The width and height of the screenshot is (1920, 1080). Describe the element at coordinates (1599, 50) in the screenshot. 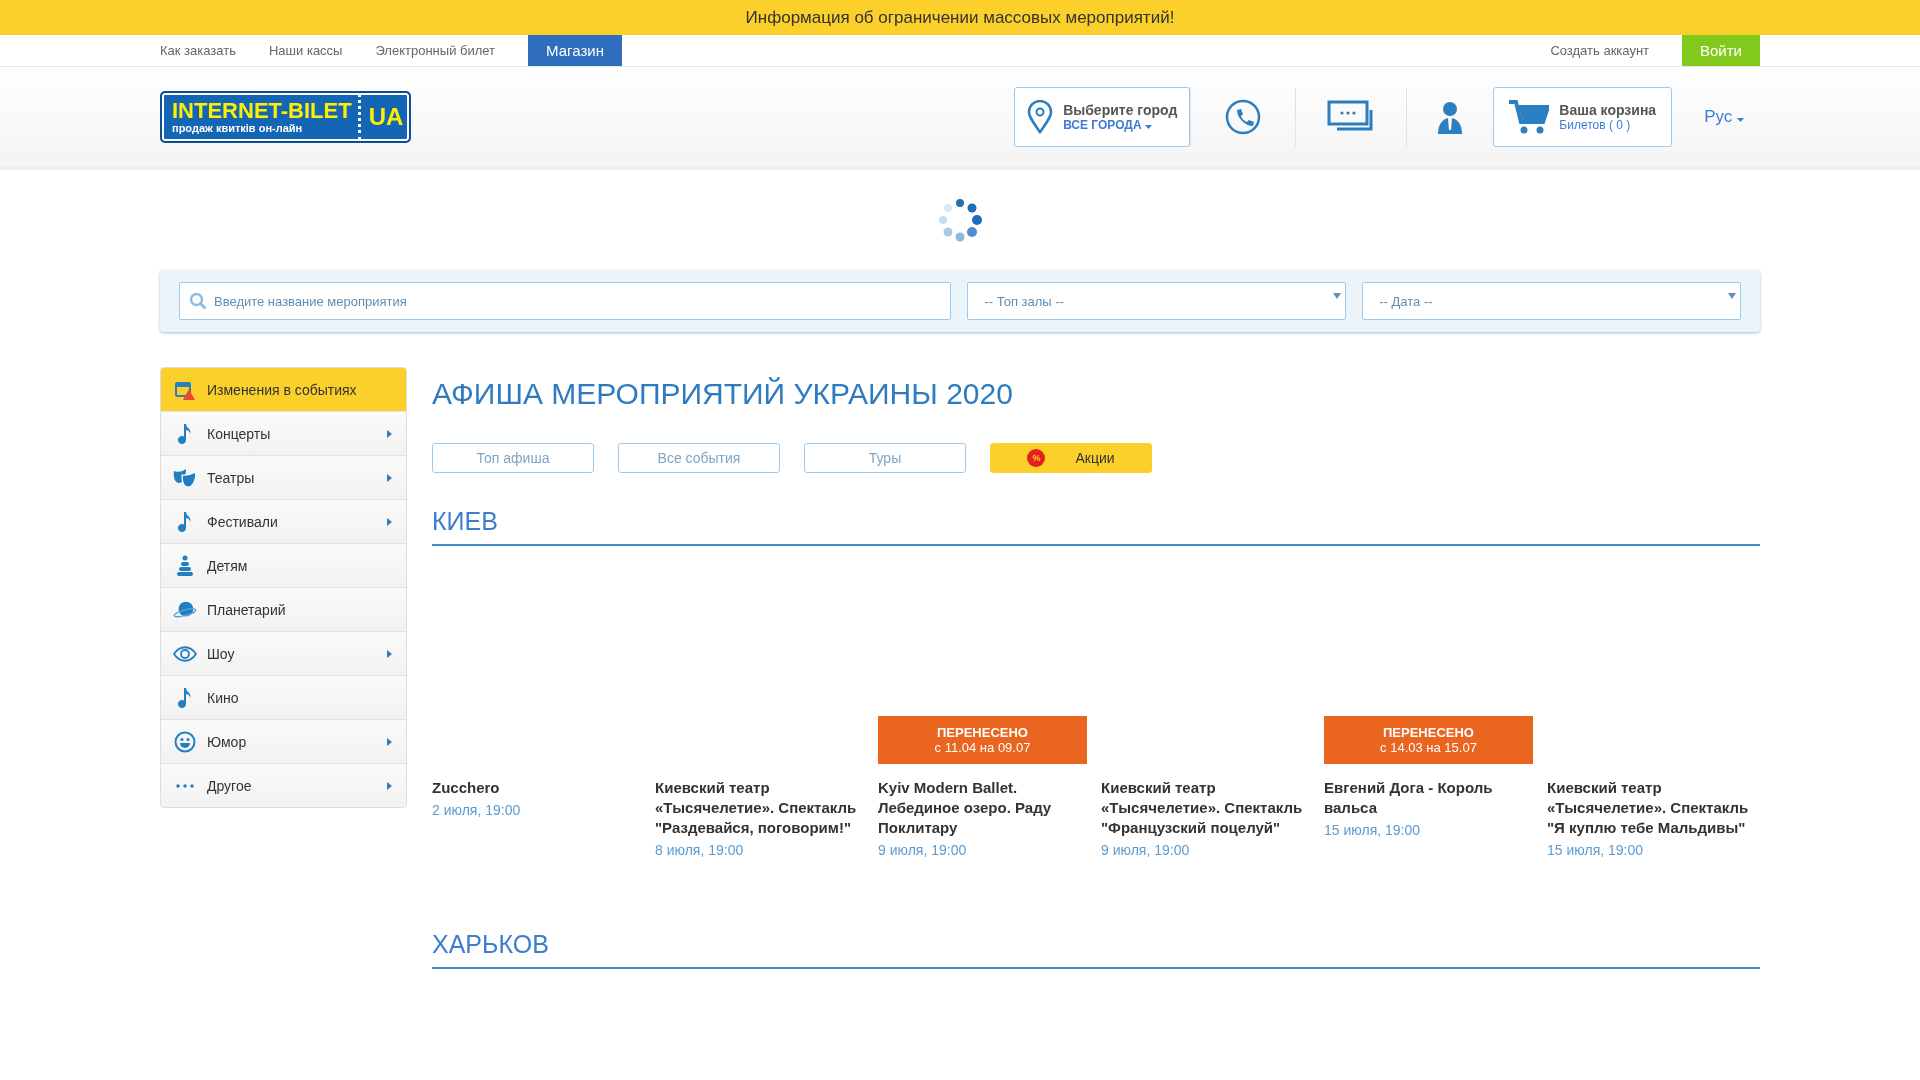

I see `create-account-link: Создать аккаунт` at that location.